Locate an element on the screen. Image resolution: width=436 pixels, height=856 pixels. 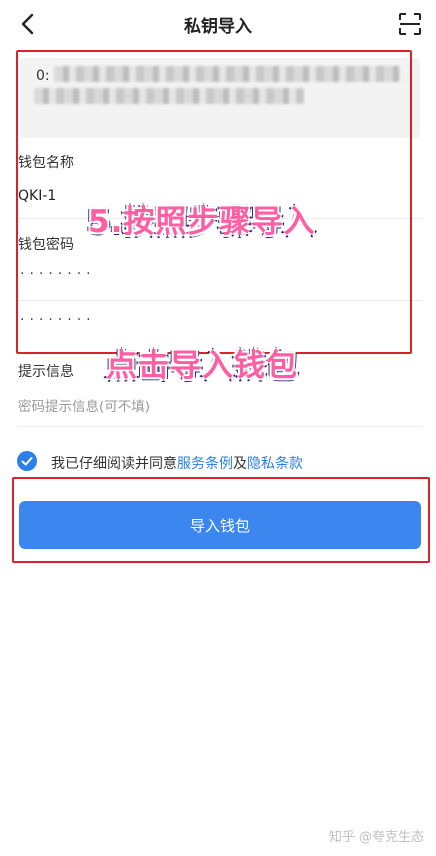
header-bar: 私钥导入 is located at coordinates (218, 24).